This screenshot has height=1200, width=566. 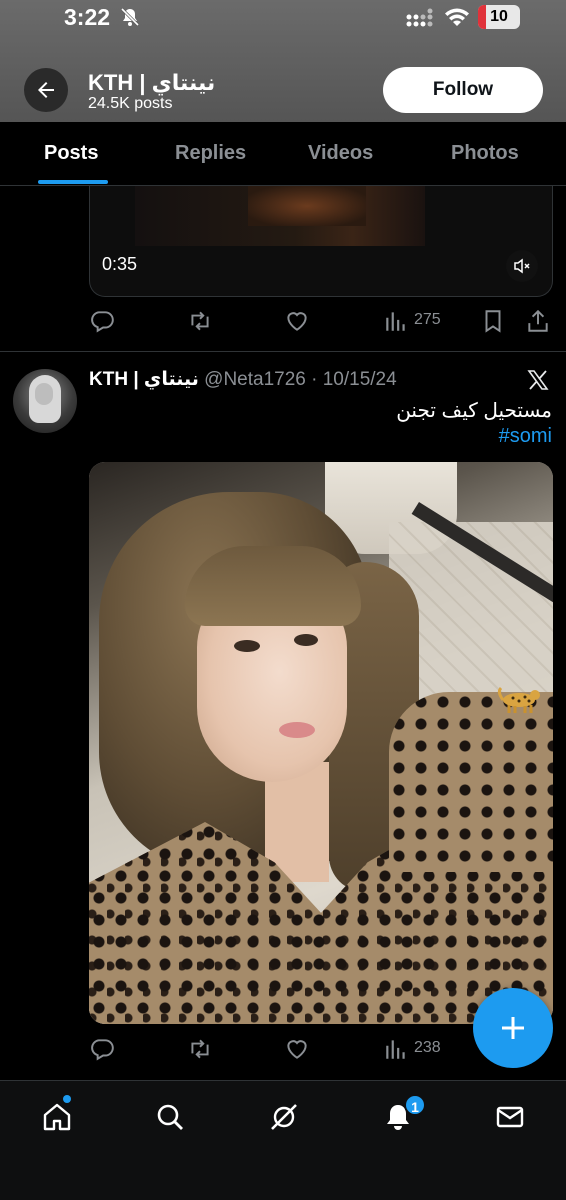 What do you see at coordinates (321, 323) in the screenshot?
I see `post-actions: 275` at bounding box center [321, 323].